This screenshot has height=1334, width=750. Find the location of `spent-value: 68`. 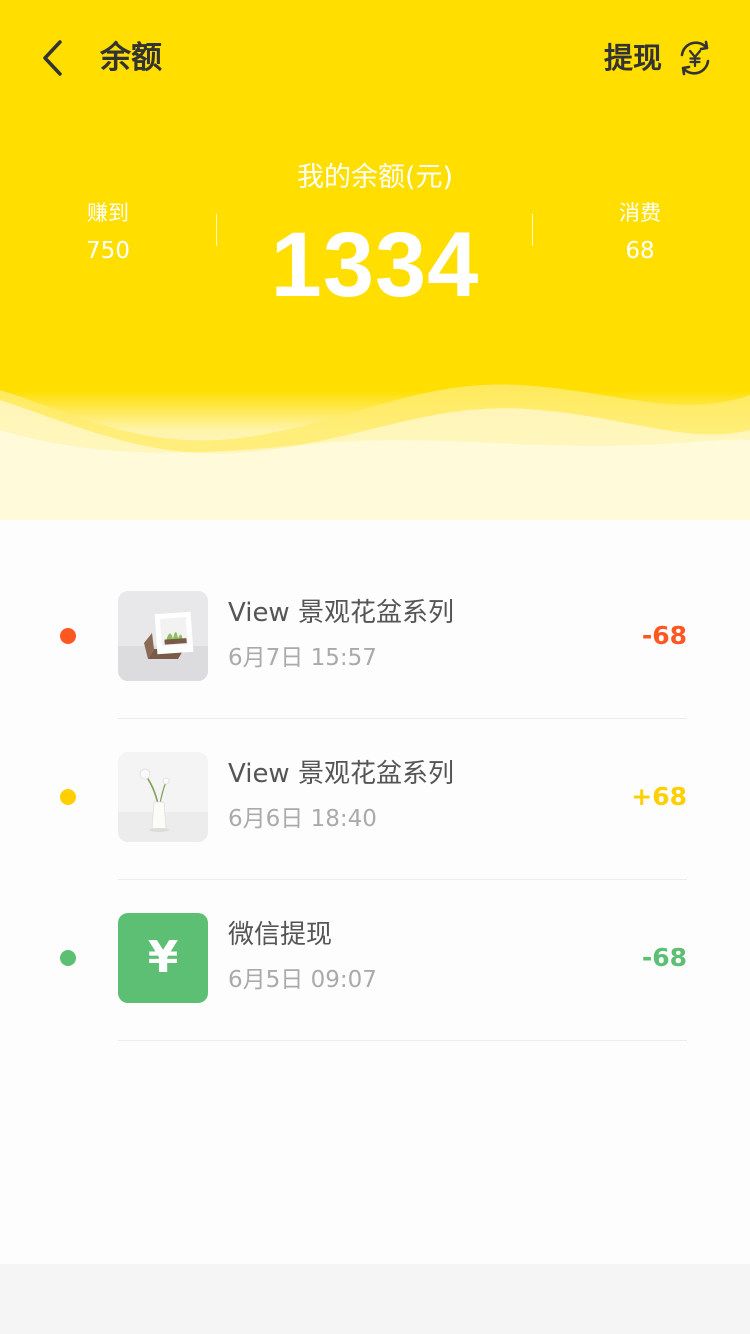

spent-value: 68 is located at coordinates (640, 251).